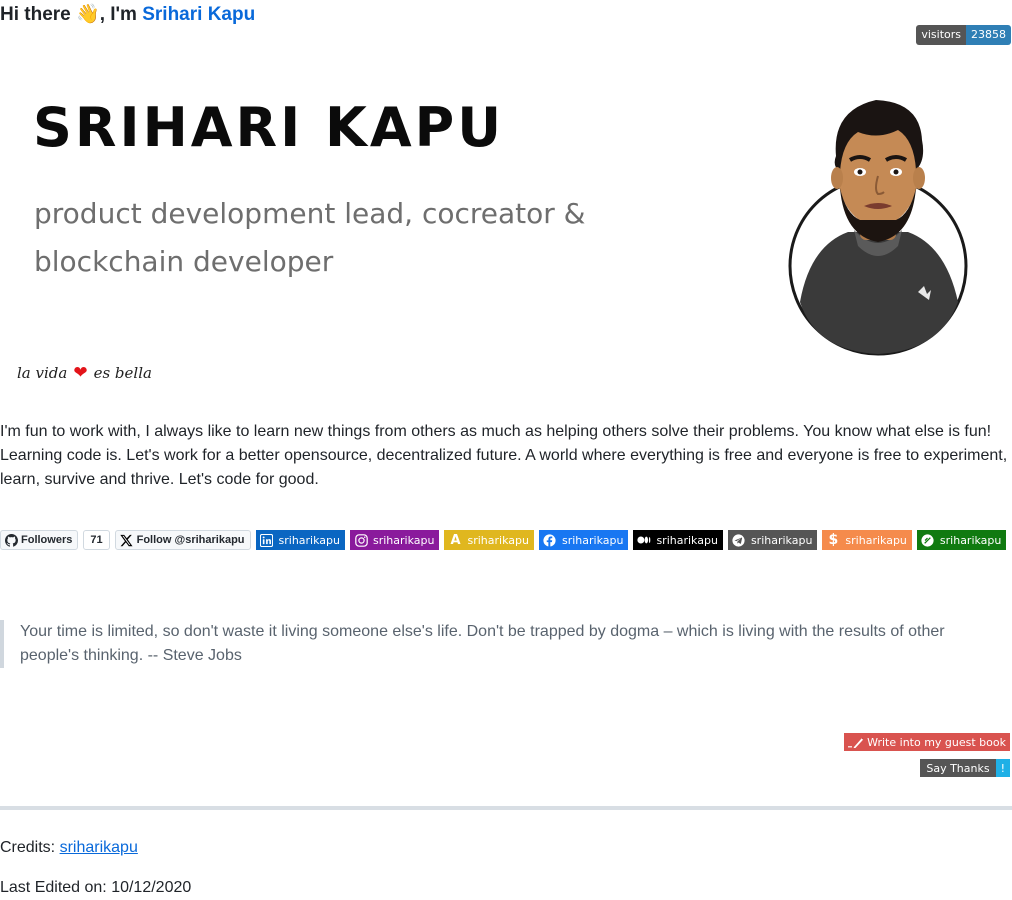 The height and width of the screenshot is (900, 1012). Describe the element at coordinates (11, 540) in the screenshot. I see `github-icon` at that location.